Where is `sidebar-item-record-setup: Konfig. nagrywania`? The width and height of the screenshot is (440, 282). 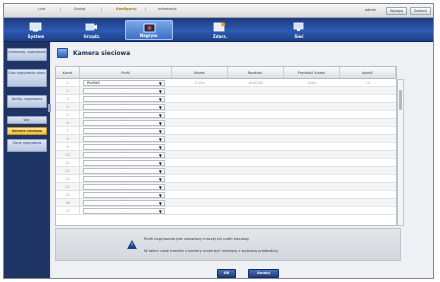
sidebar-item-record-setup: Konfig. nagrywania is located at coordinates (27, 101).